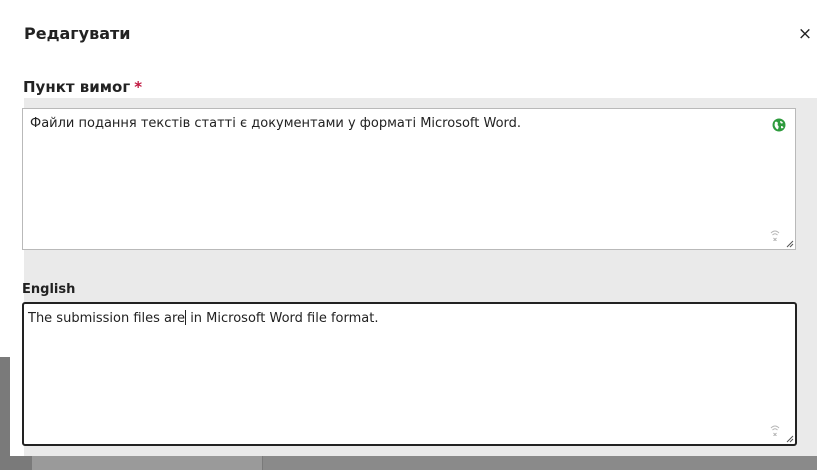 The image size is (817, 470). Describe the element at coordinates (779, 125) in the screenshot. I see `globe-icon` at that location.